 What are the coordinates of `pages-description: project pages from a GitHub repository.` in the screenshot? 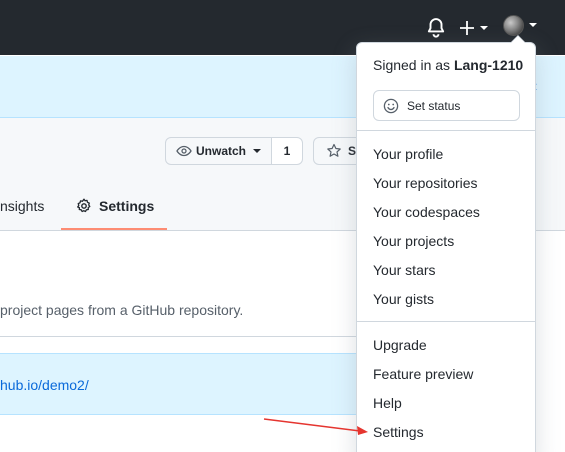 It's located at (122, 310).